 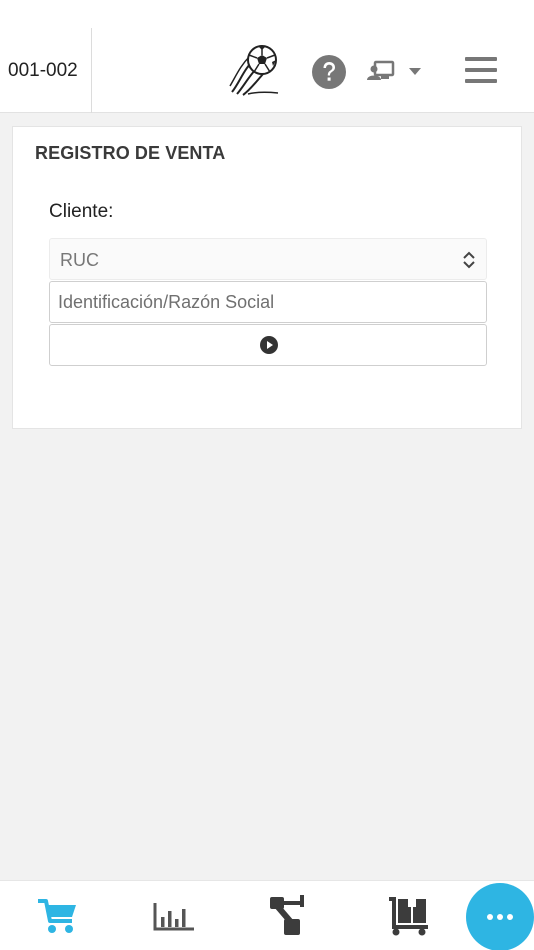 What do you see at coordinates (396, 72) in the screenshot?
I see `user-switch-dropdown` at bounding box center [396, 72].